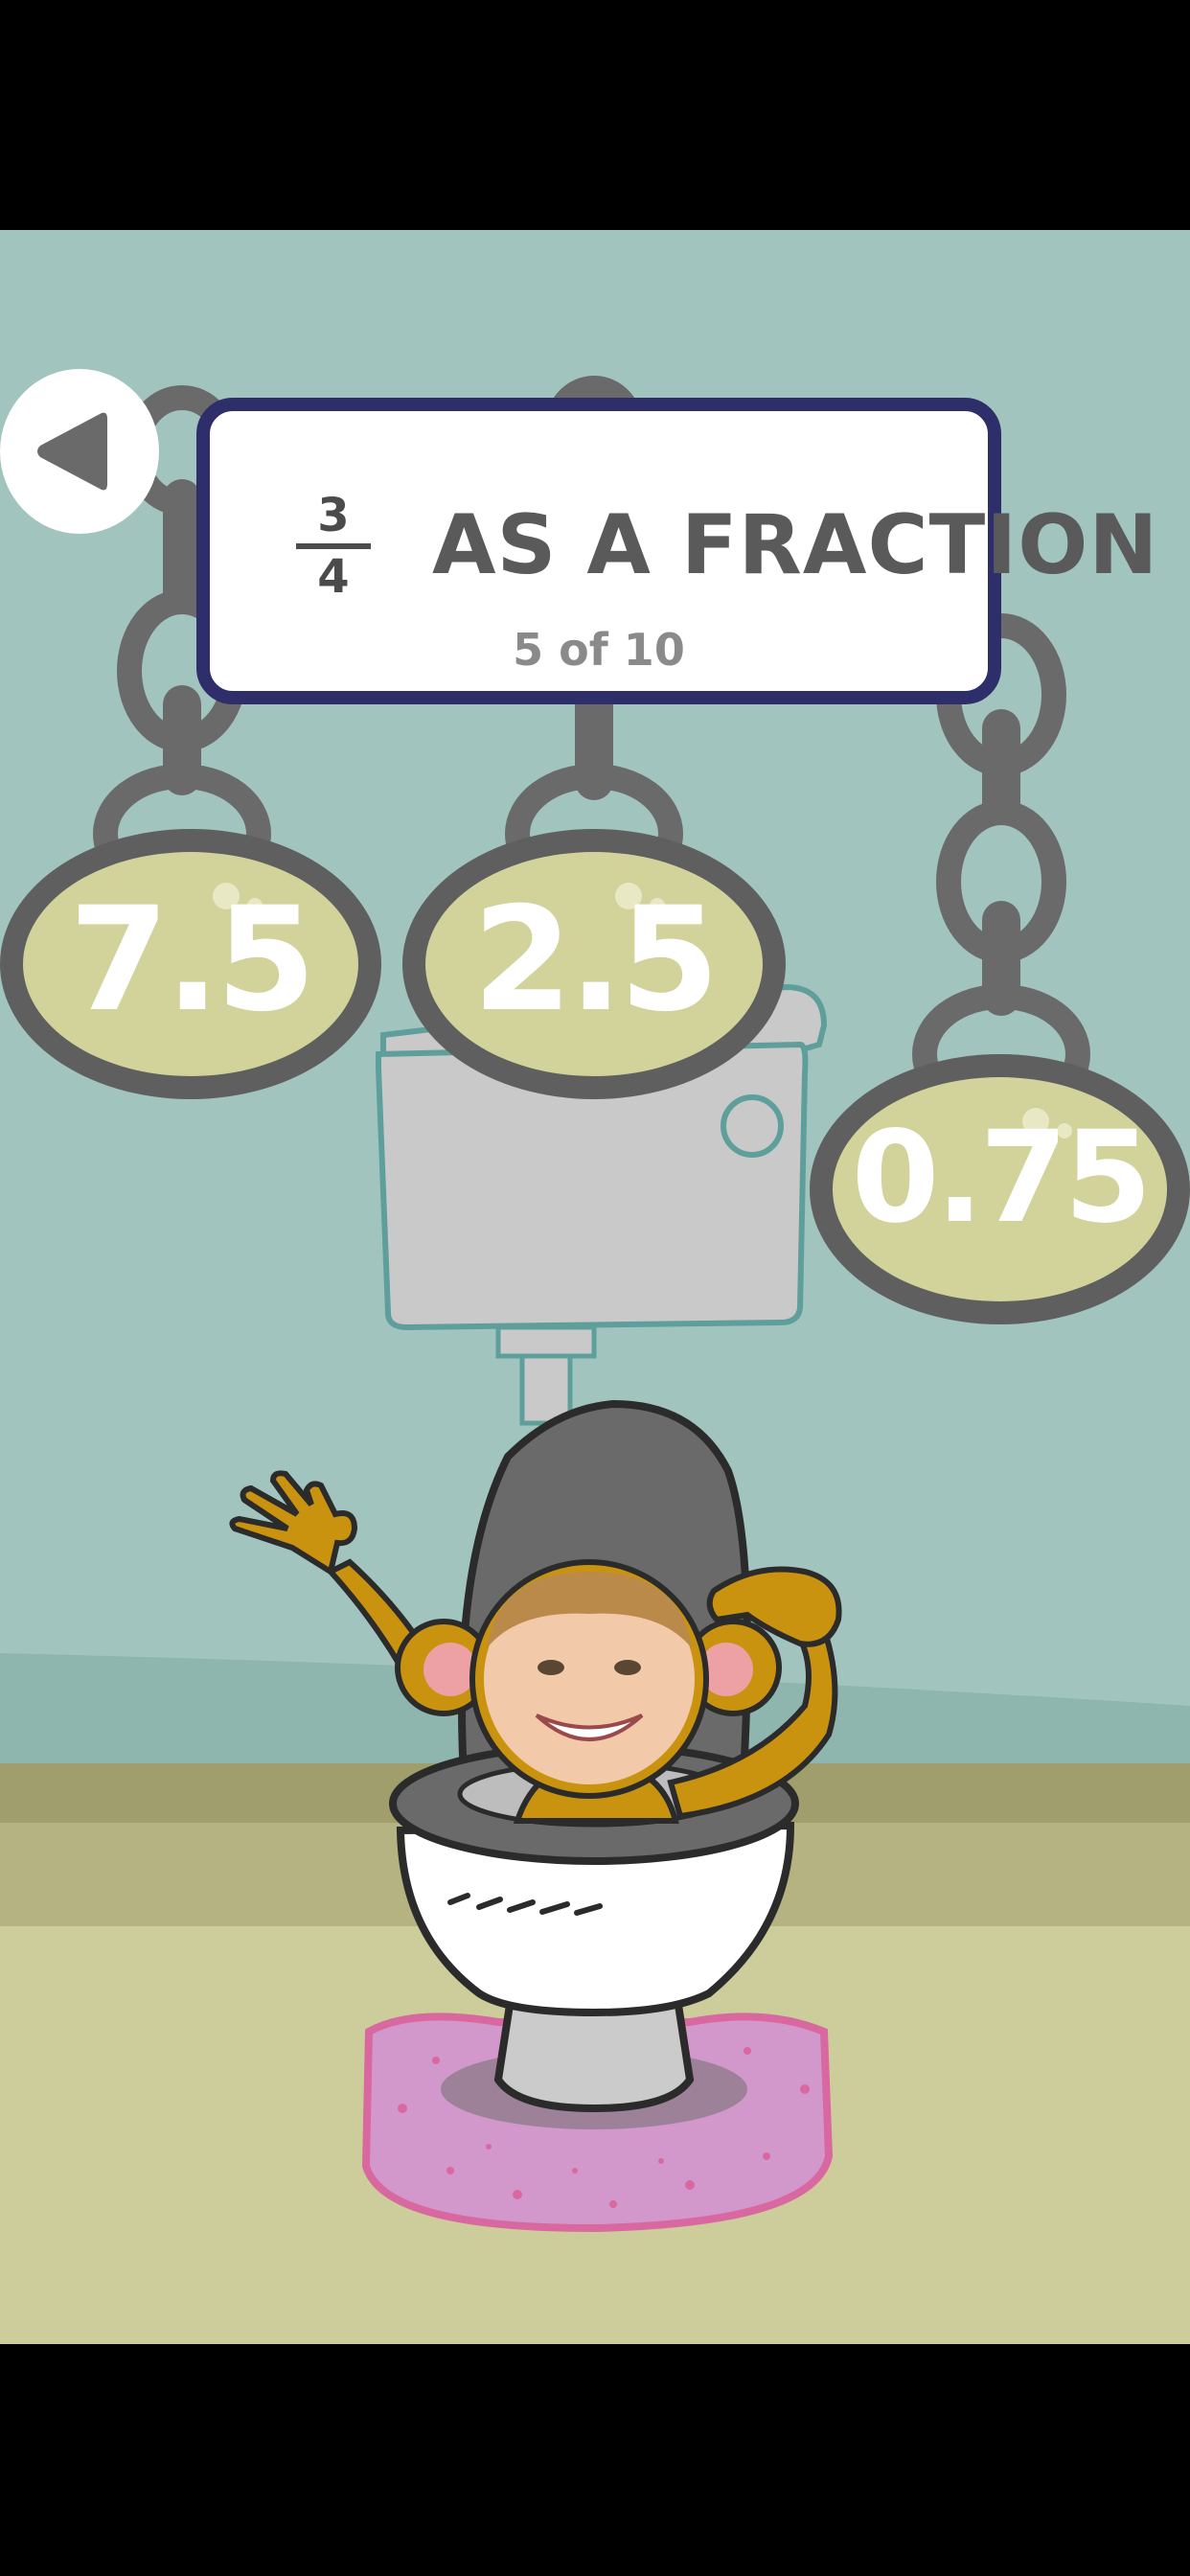 The height and width of the screenshot is (2576, 1190). What do you see at coordinates (599, 650) in the screenshot?
I see `question-progress: 5 of 10` at bounding box center [599, 650].